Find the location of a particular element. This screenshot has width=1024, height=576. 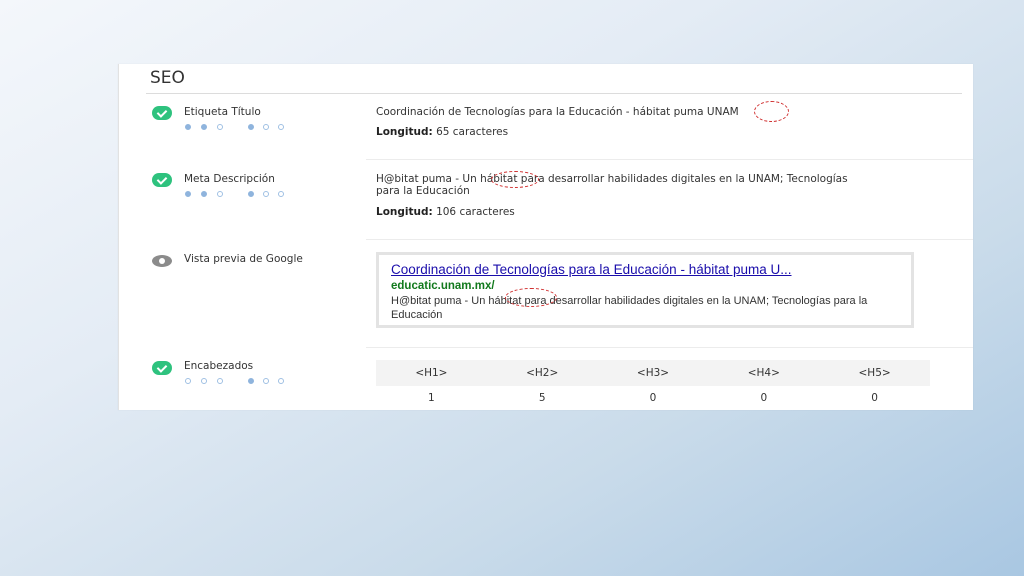

meta-description-label: Meta Descripción is located at coordinates (229, 179).